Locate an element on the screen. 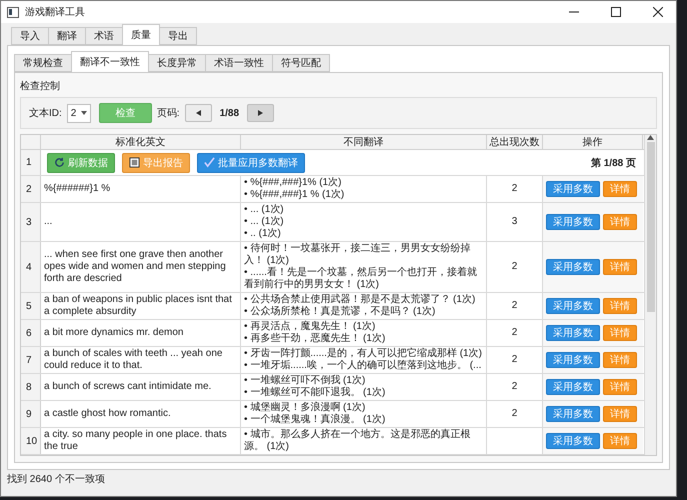  scroll-bar is located at coordinates (650, 295).